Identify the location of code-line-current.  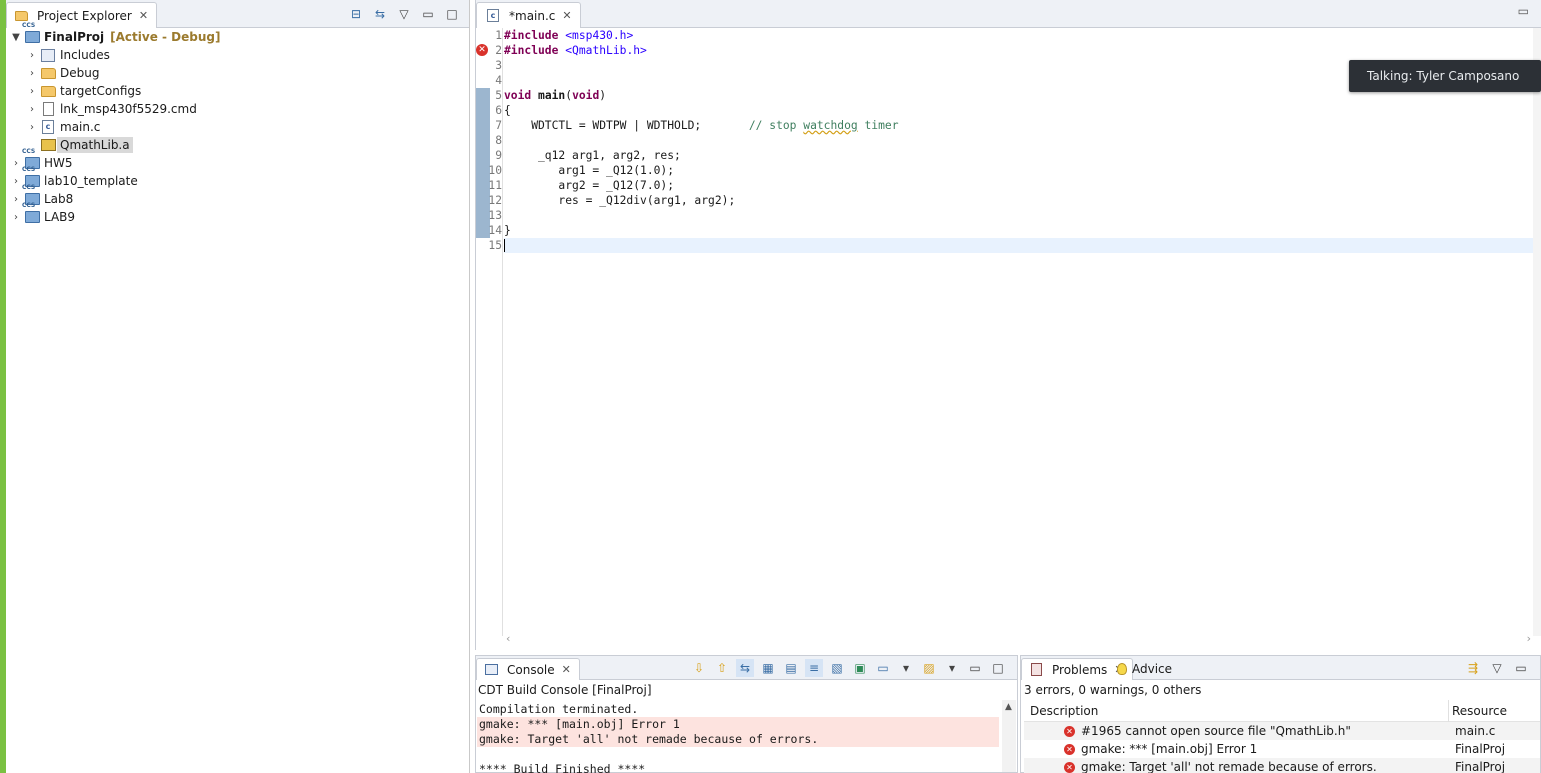
(1018, 245).